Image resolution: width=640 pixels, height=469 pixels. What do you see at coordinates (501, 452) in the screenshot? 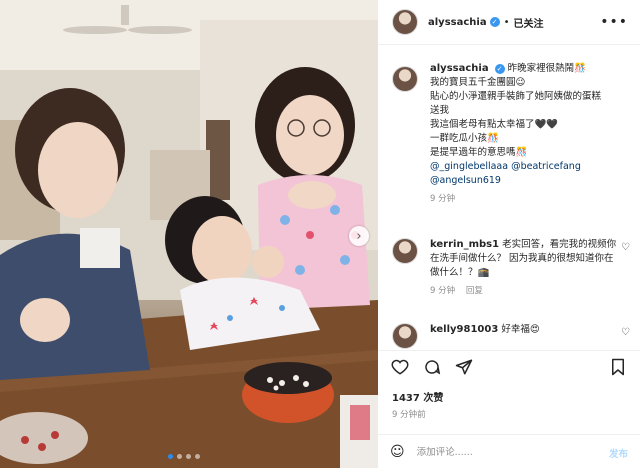
I see `comment-input` at bounding box center [501, 452].